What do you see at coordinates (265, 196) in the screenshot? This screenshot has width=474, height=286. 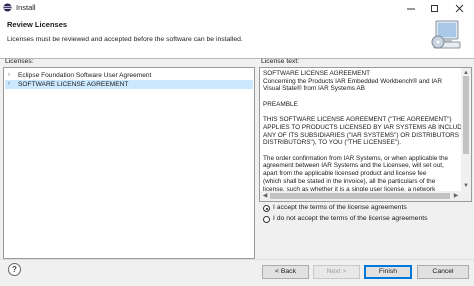 I see `scroll-left-icon: ◀` at bounding box center [265, 196].